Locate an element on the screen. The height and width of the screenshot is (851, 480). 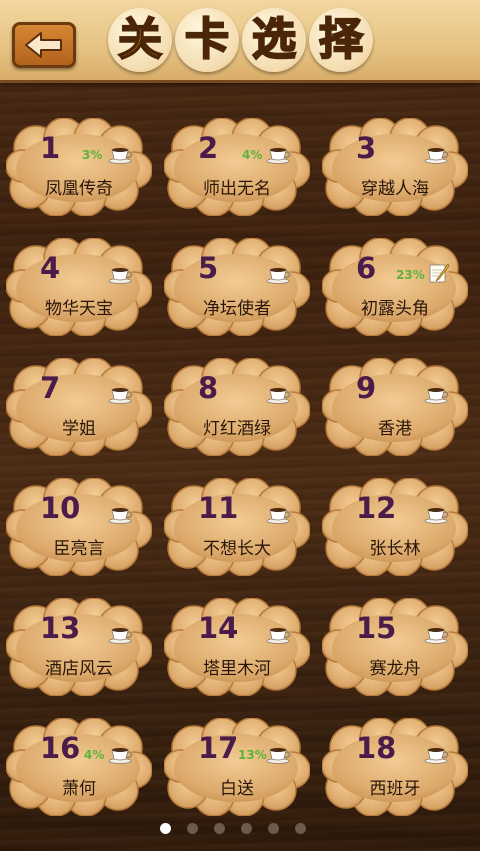
level-button-15: 15 赛龙舟 is located at coordinates (395, 647).